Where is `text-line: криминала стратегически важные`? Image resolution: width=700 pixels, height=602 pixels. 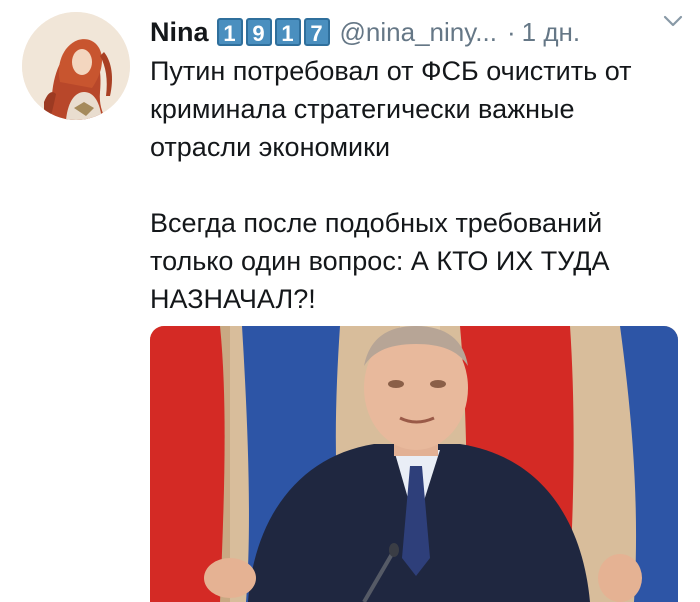
text-line: криминала стратегически важные is located at coordinates (362, 109).